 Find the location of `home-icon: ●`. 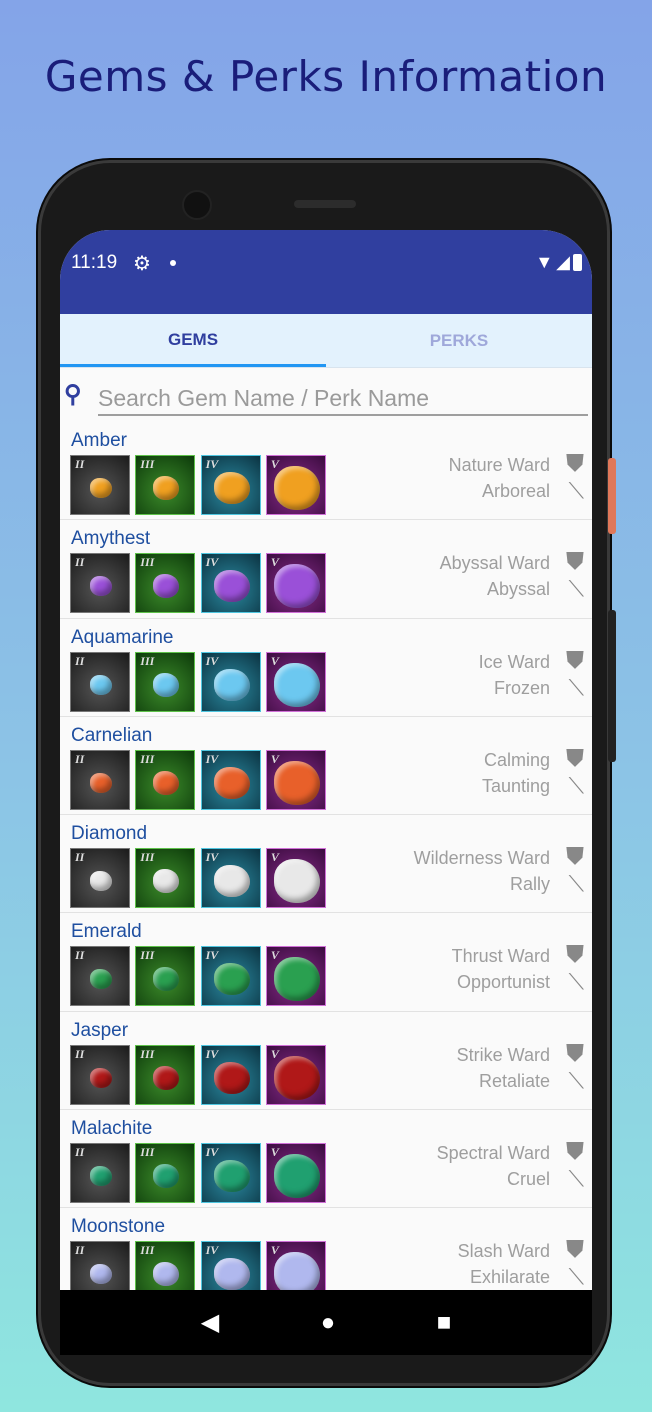

home-icon: ● is located at coordinates (328, 1323).